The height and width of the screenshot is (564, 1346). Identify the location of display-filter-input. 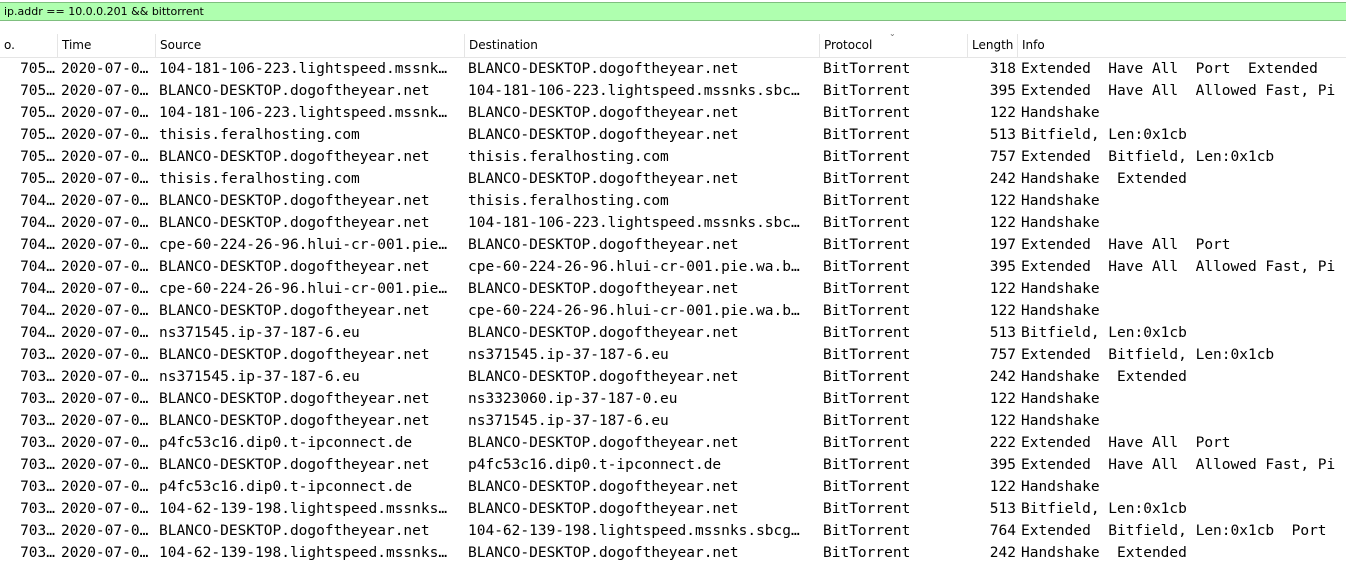
(669, 11).